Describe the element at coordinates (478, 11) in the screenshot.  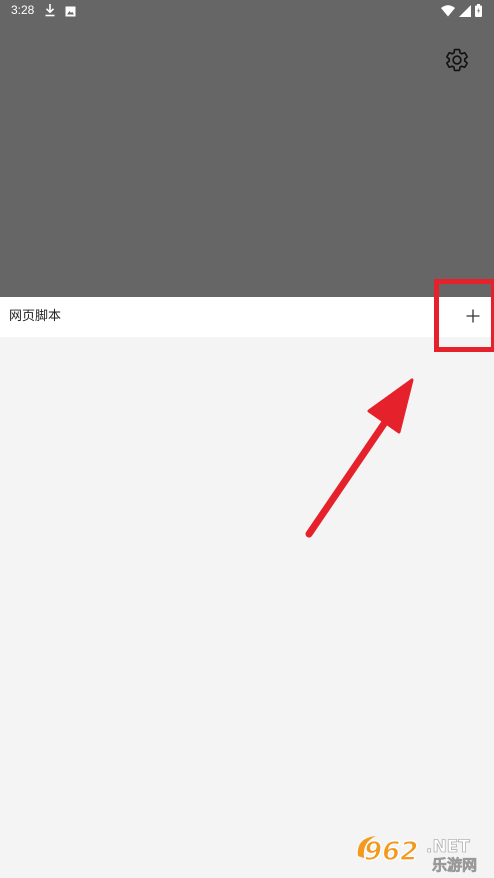
I see `battery-icon` at that location.